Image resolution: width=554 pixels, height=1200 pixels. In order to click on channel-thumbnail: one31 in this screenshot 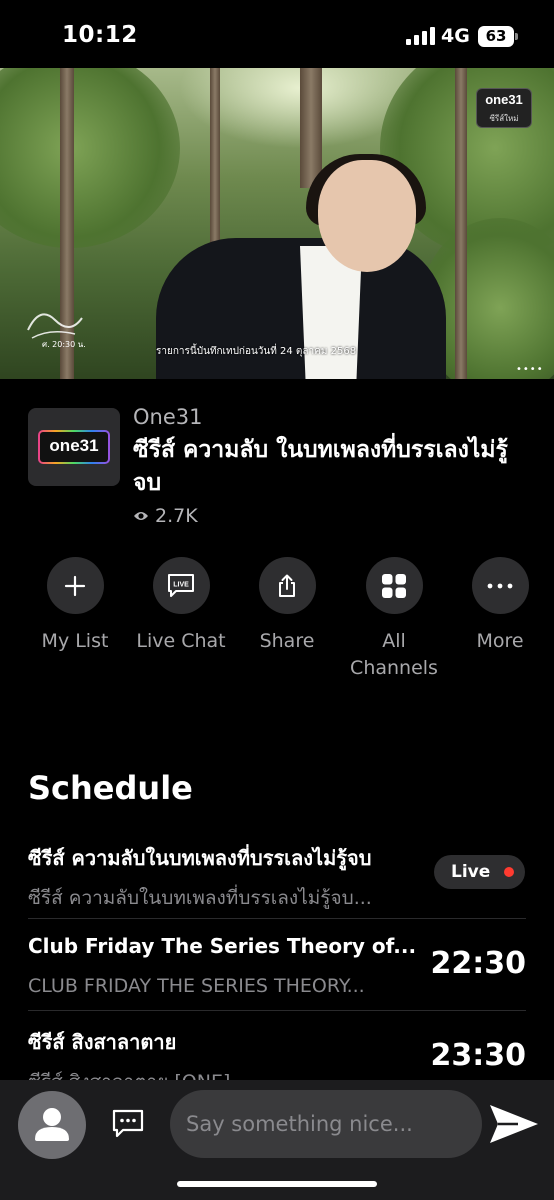, I will do `click(74, 447)`.